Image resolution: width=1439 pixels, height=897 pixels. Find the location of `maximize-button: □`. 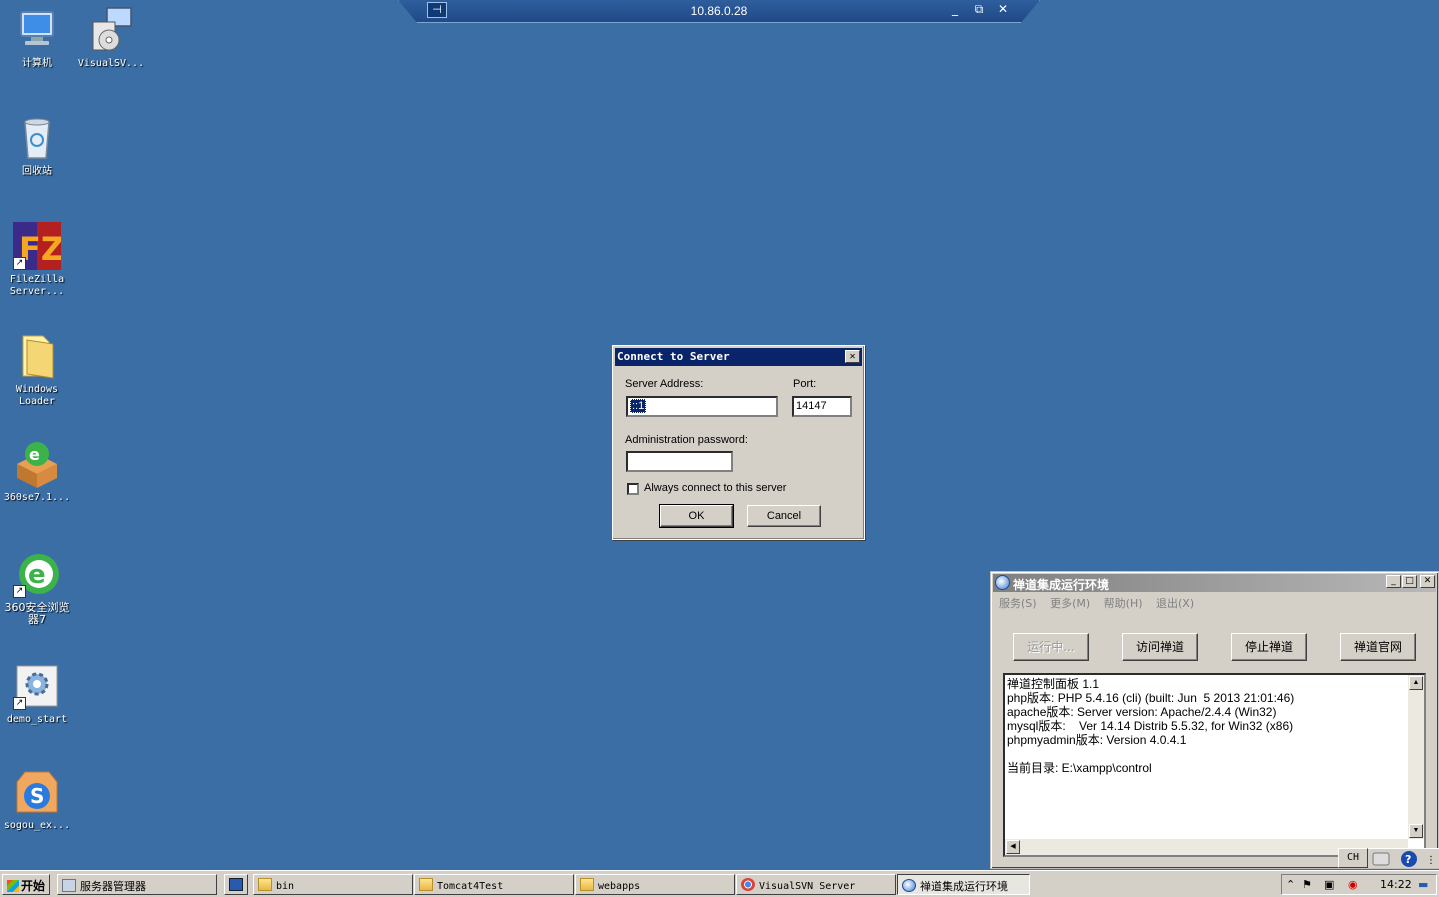

maximize-button: □ is located at coordinates (1409, 581).